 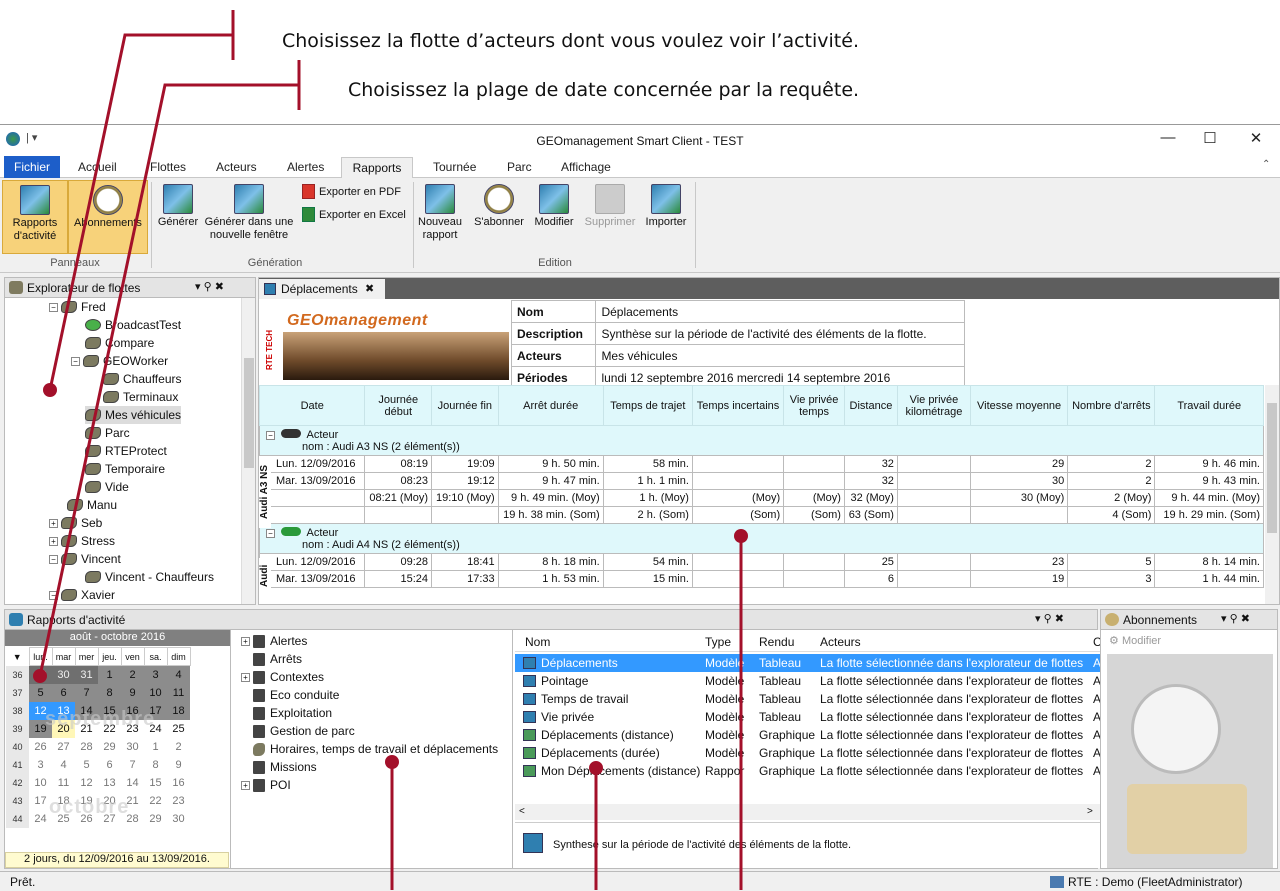 What do you see at coordinates (86, 674) in the screenshot?
I see `calendar-day: 31` at bounding box center [86, 674].